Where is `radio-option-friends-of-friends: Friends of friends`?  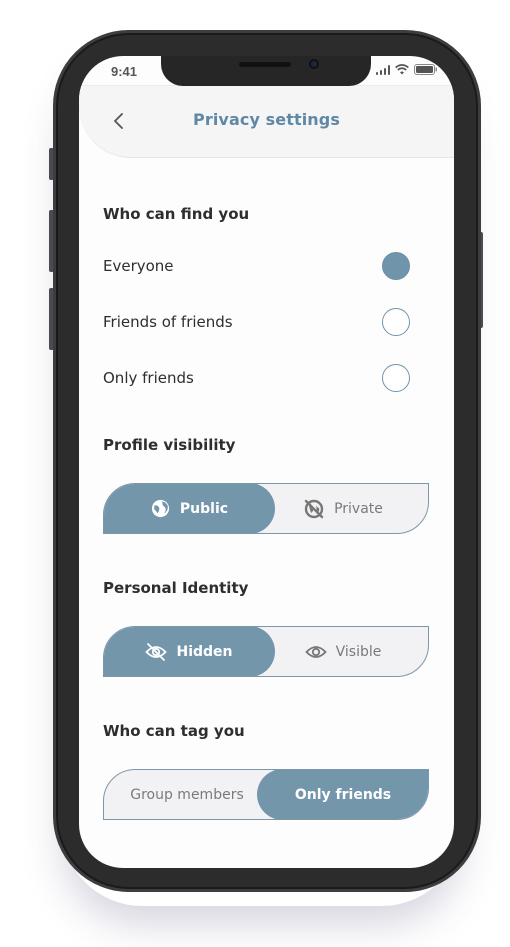 radio-option-friends-of-friends: Friends of friends is located at coordinates (256, 322).